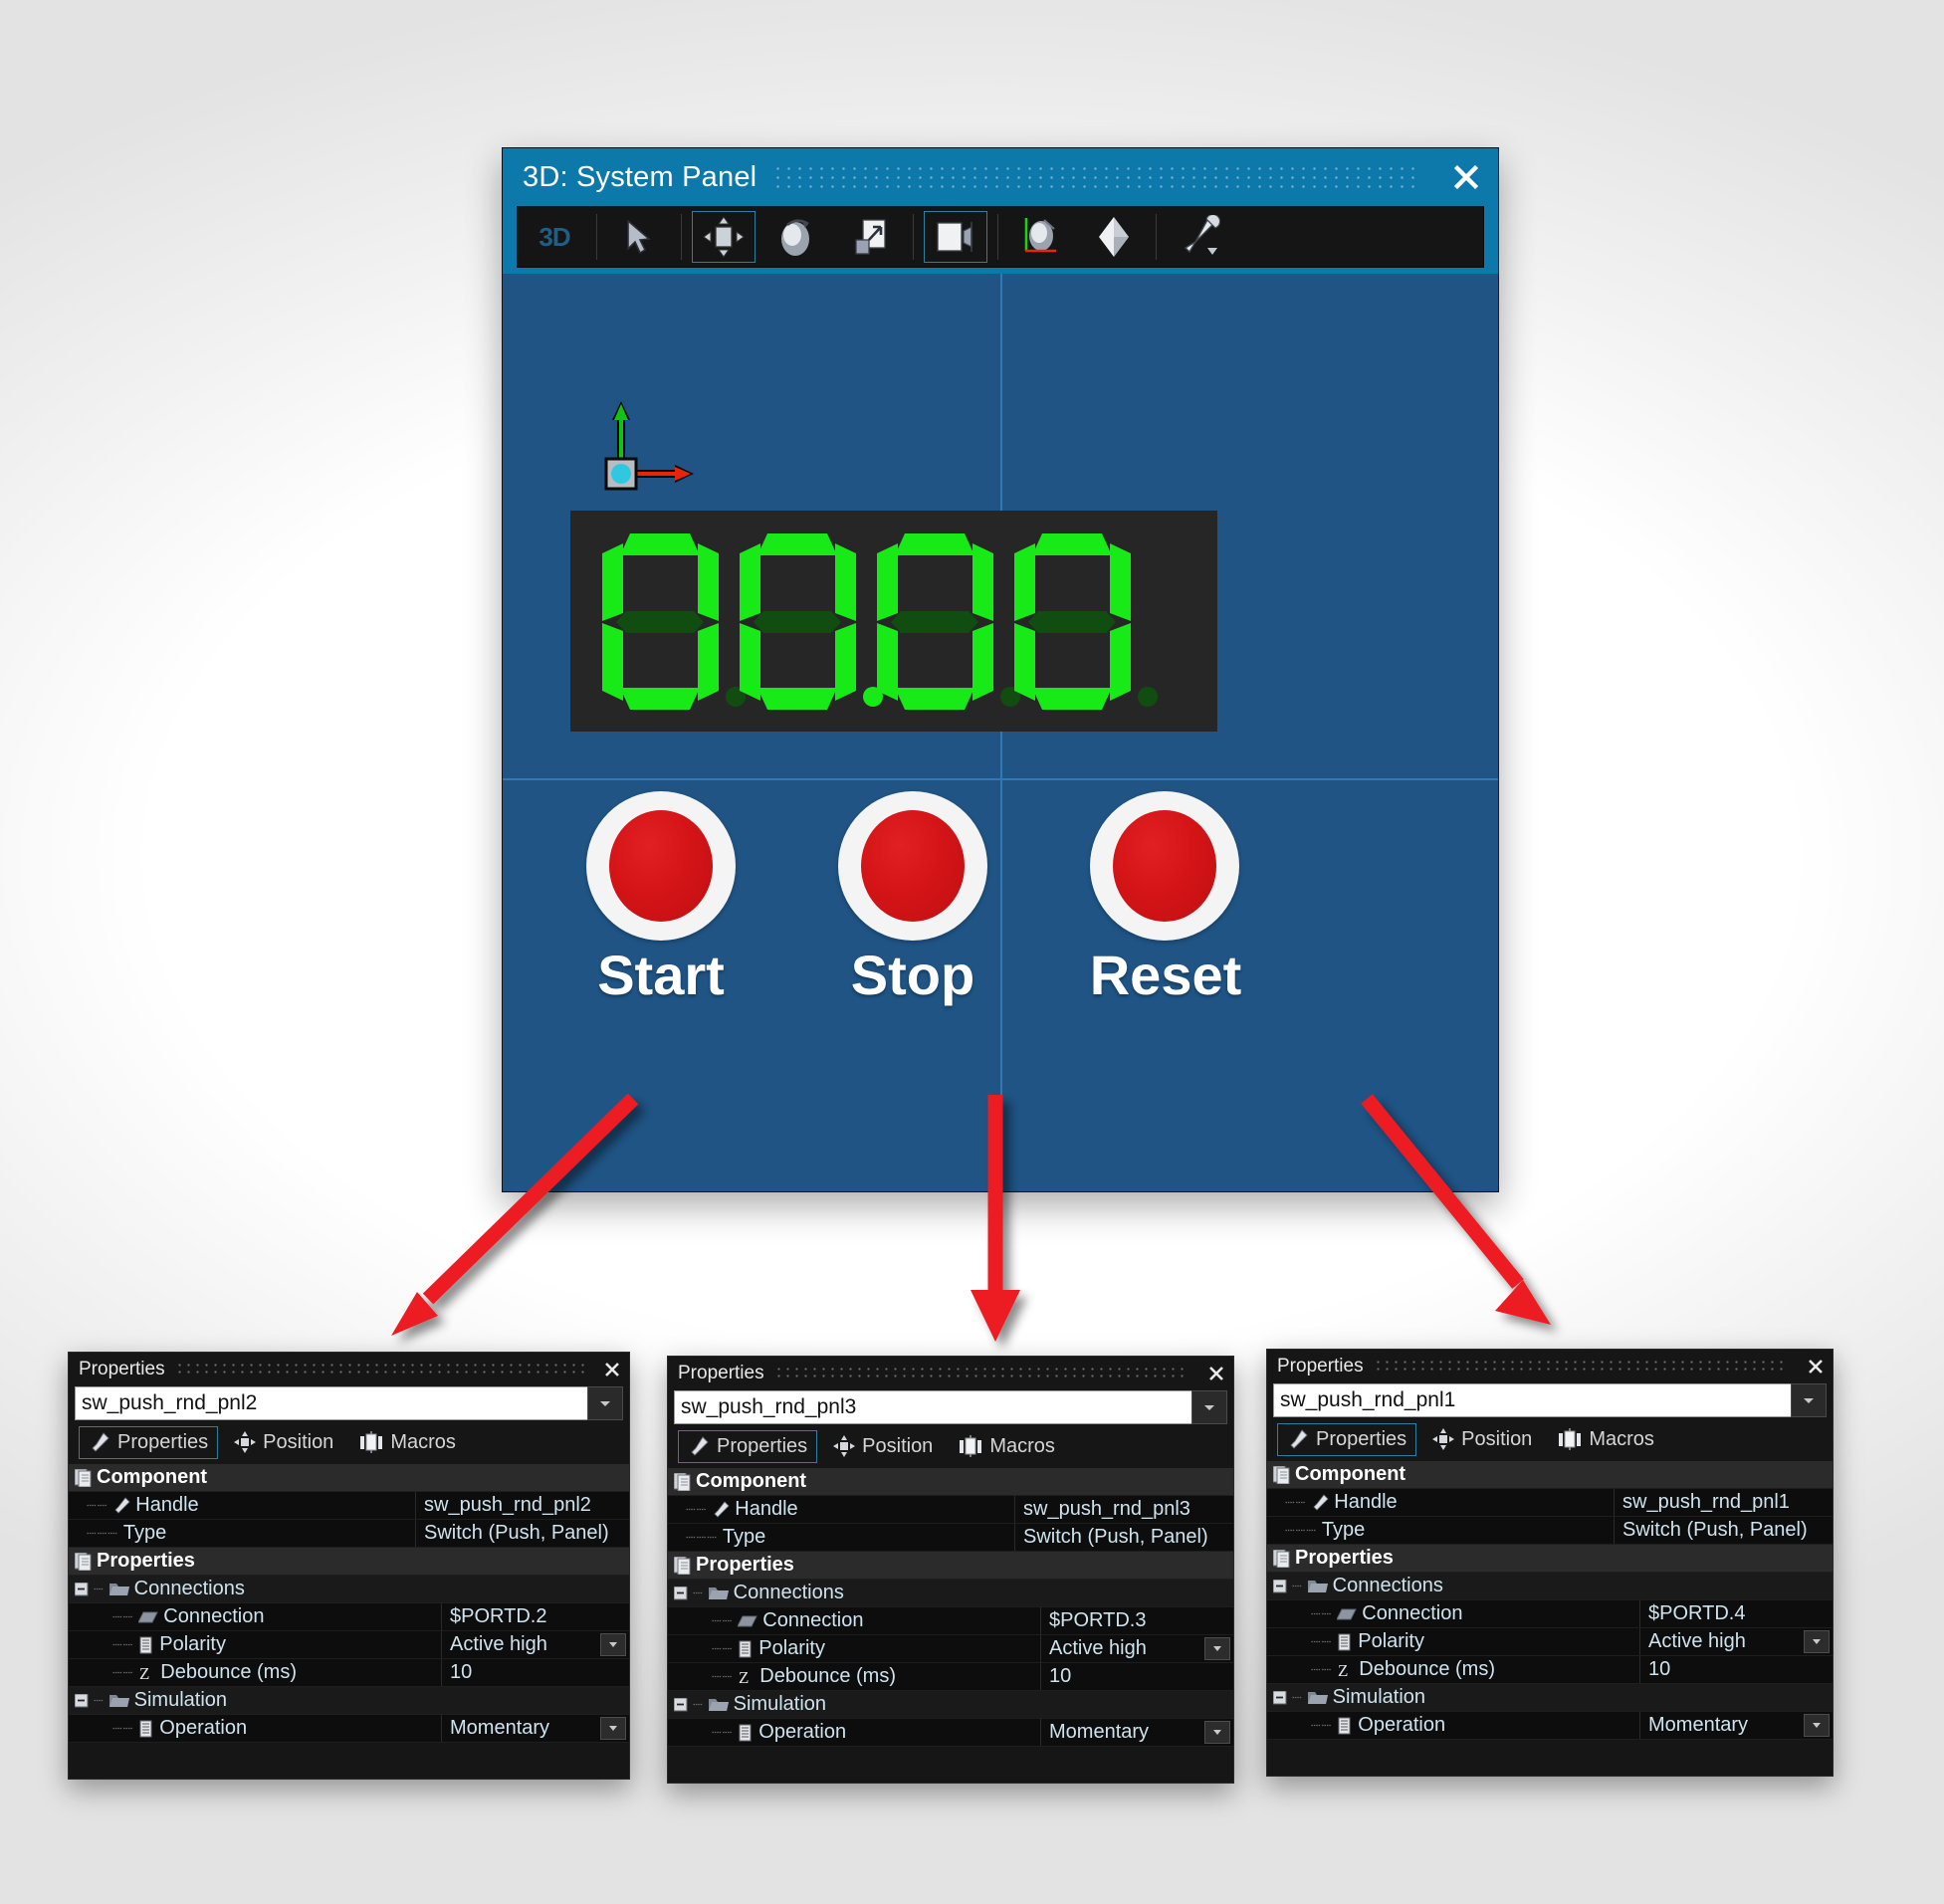 This screenshot has width=1944, height=1904. Describe the element at coordinates (871, 237) in the screenshot. I see `scale-tool-button` at that location.